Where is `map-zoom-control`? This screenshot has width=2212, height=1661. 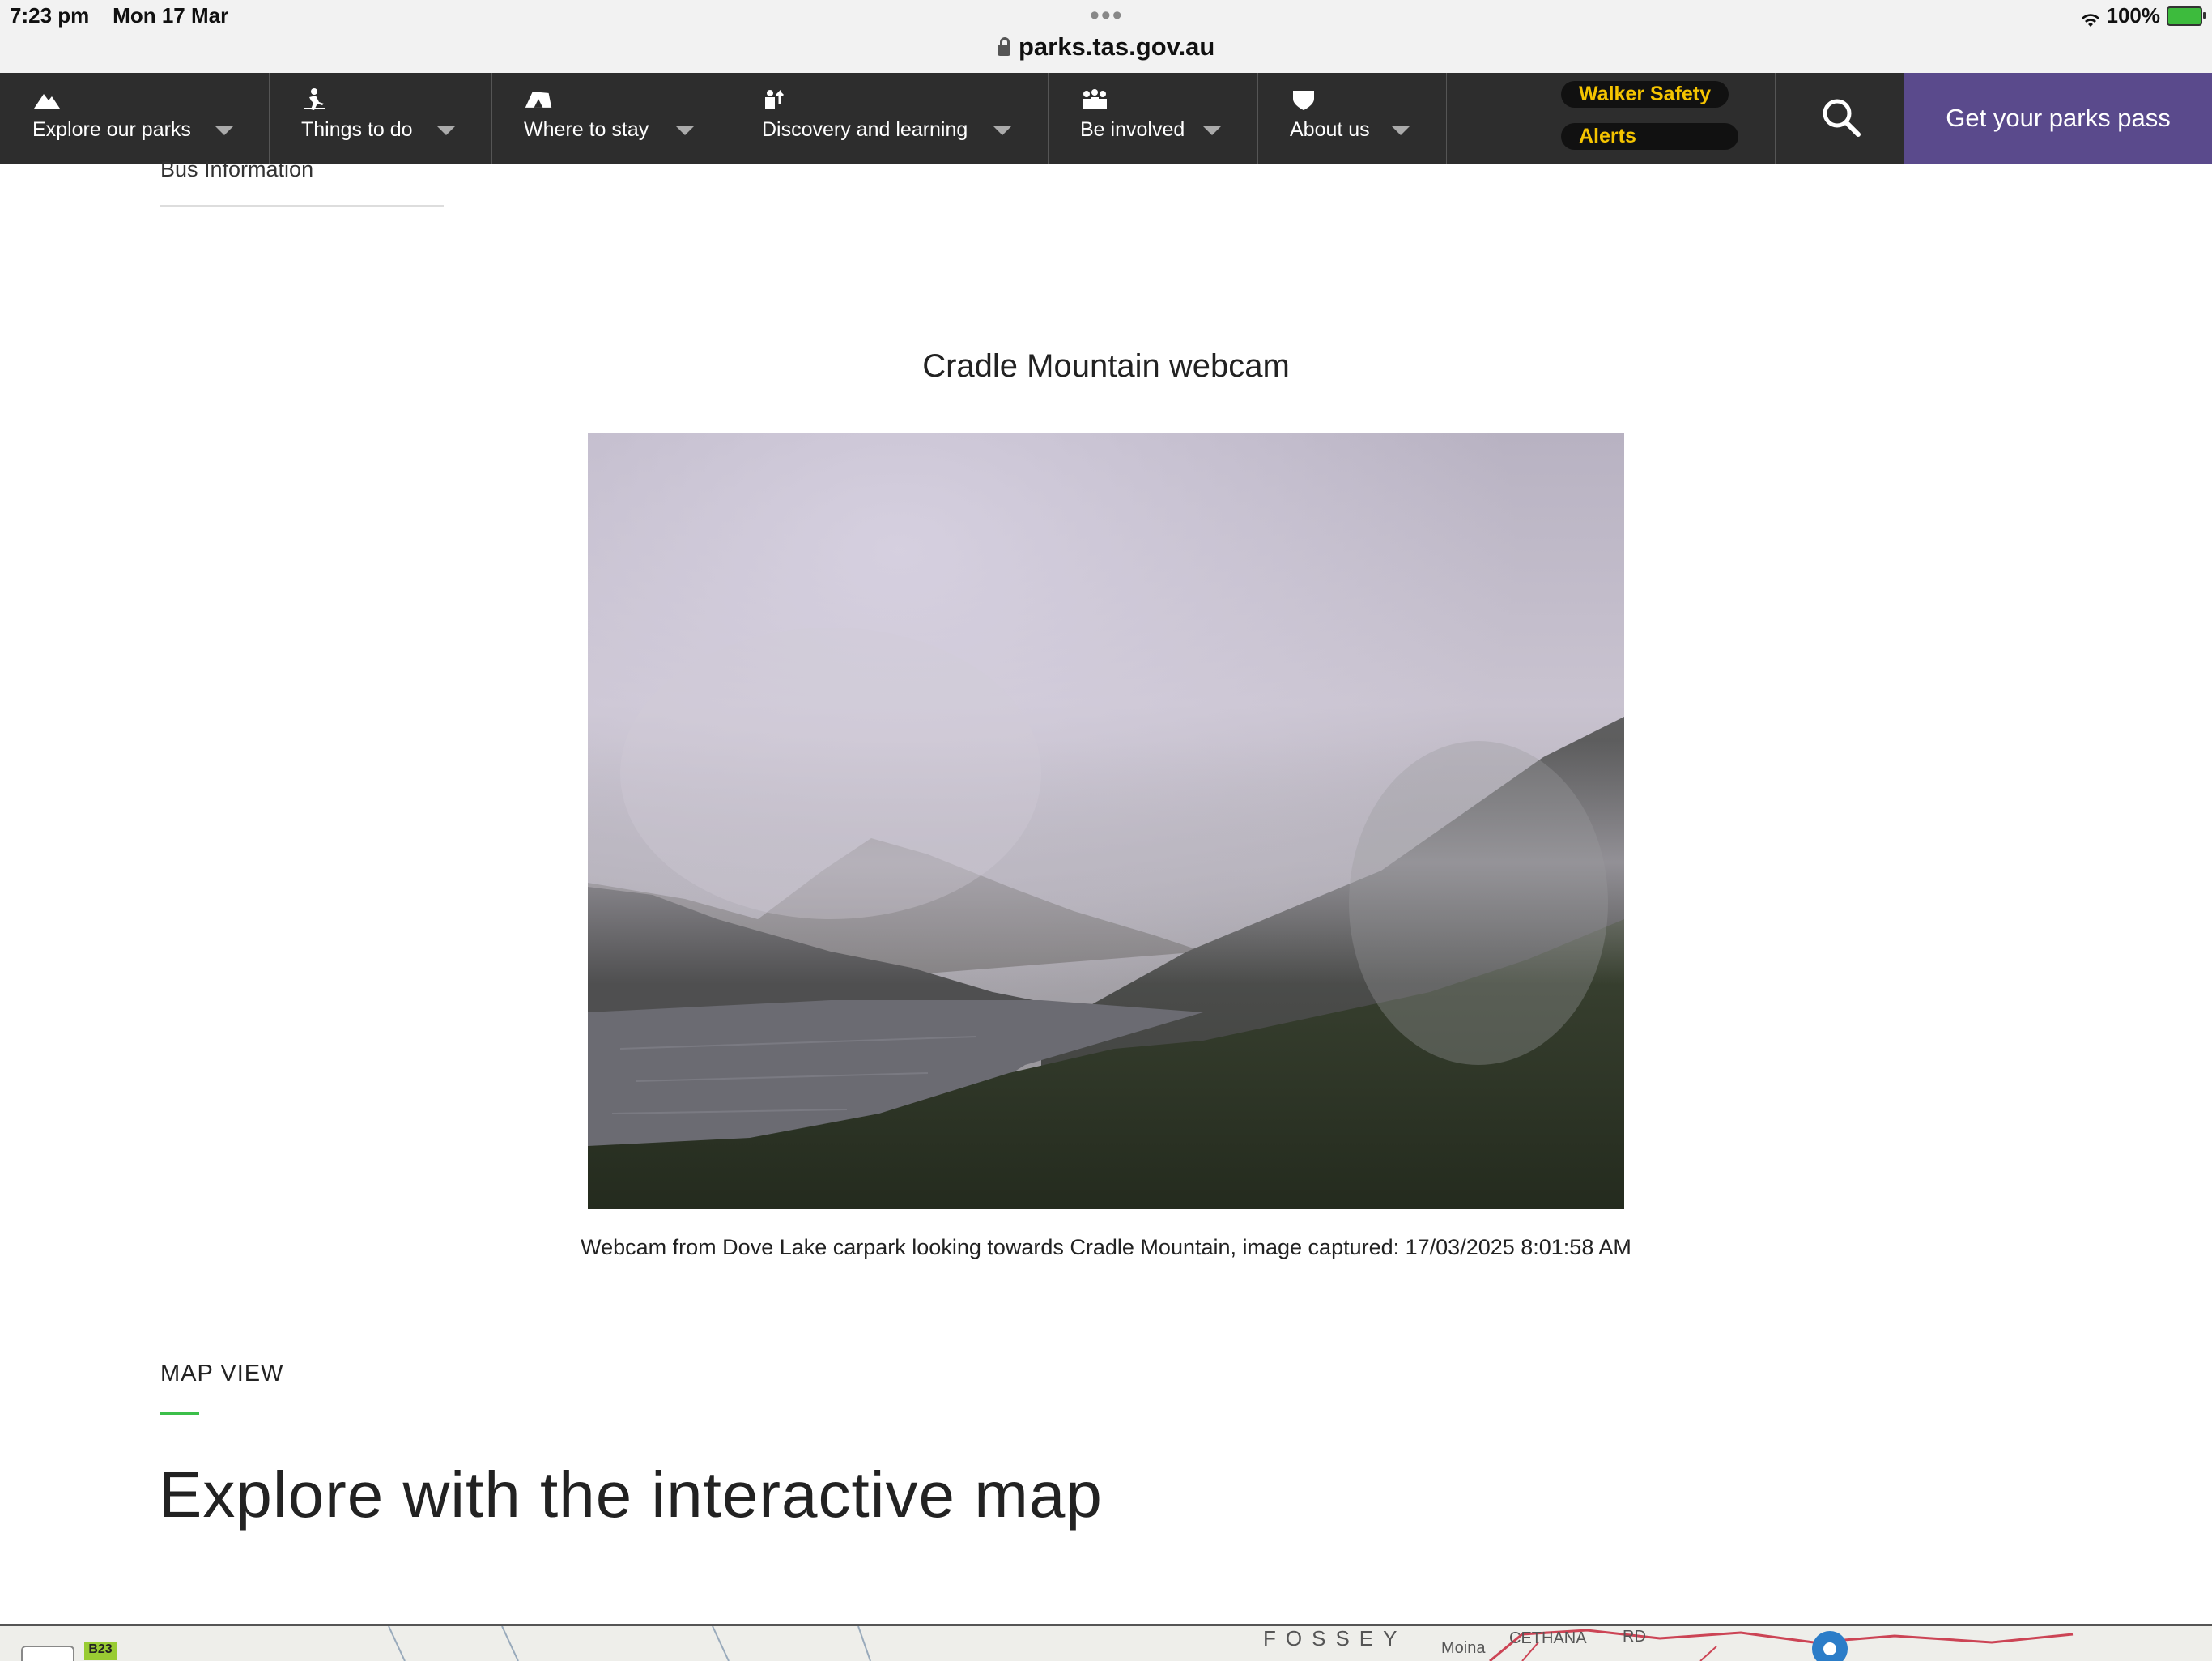
map-zoom-control is located at coordinates (48, 1654).